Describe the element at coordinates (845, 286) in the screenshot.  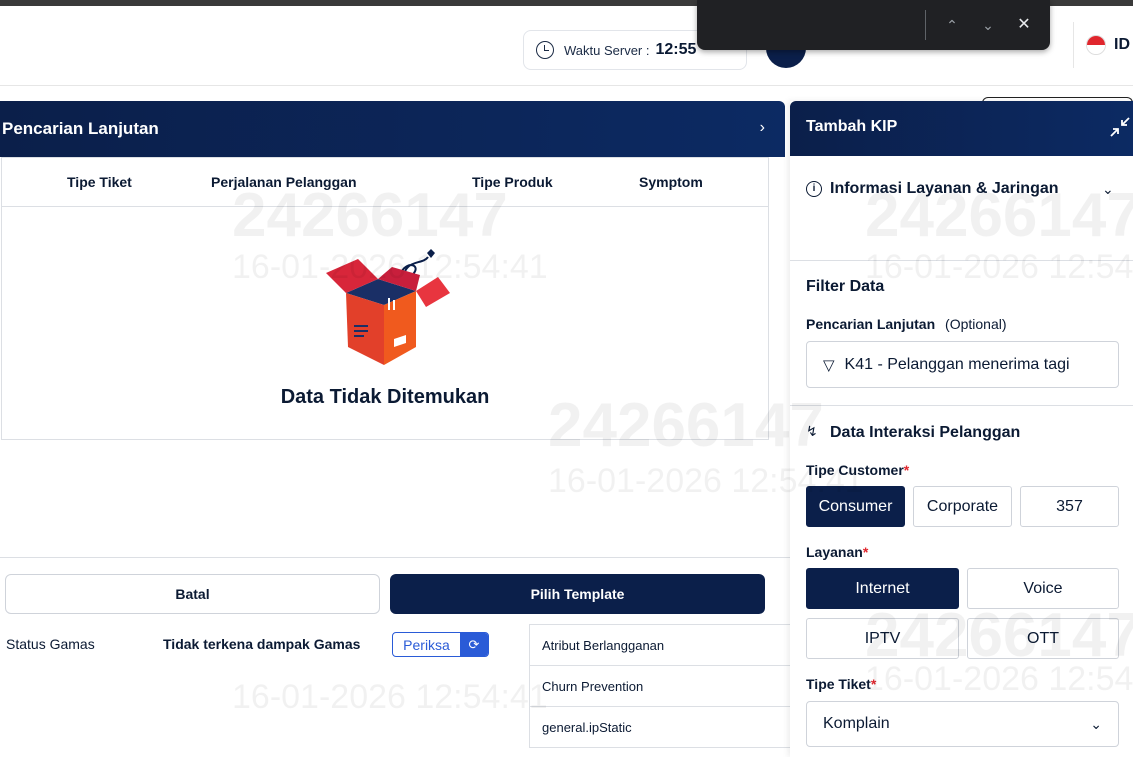
I see `filter-data-title: Filter Data` at that location.